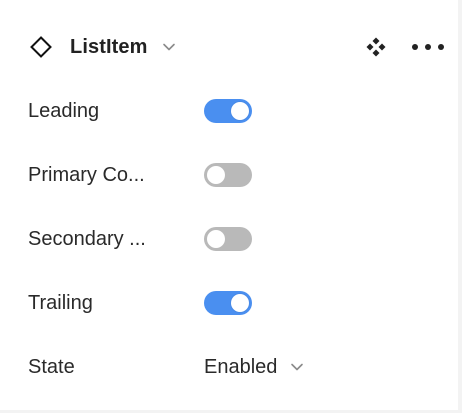  Describe the element at coordinates (51, 366) in the screenshot. I see `property-label: State` at that location.